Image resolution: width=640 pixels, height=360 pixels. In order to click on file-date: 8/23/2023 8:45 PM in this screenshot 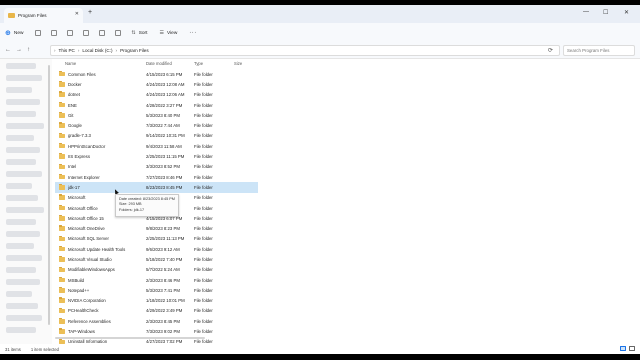, I will do `click(164, 187)`.